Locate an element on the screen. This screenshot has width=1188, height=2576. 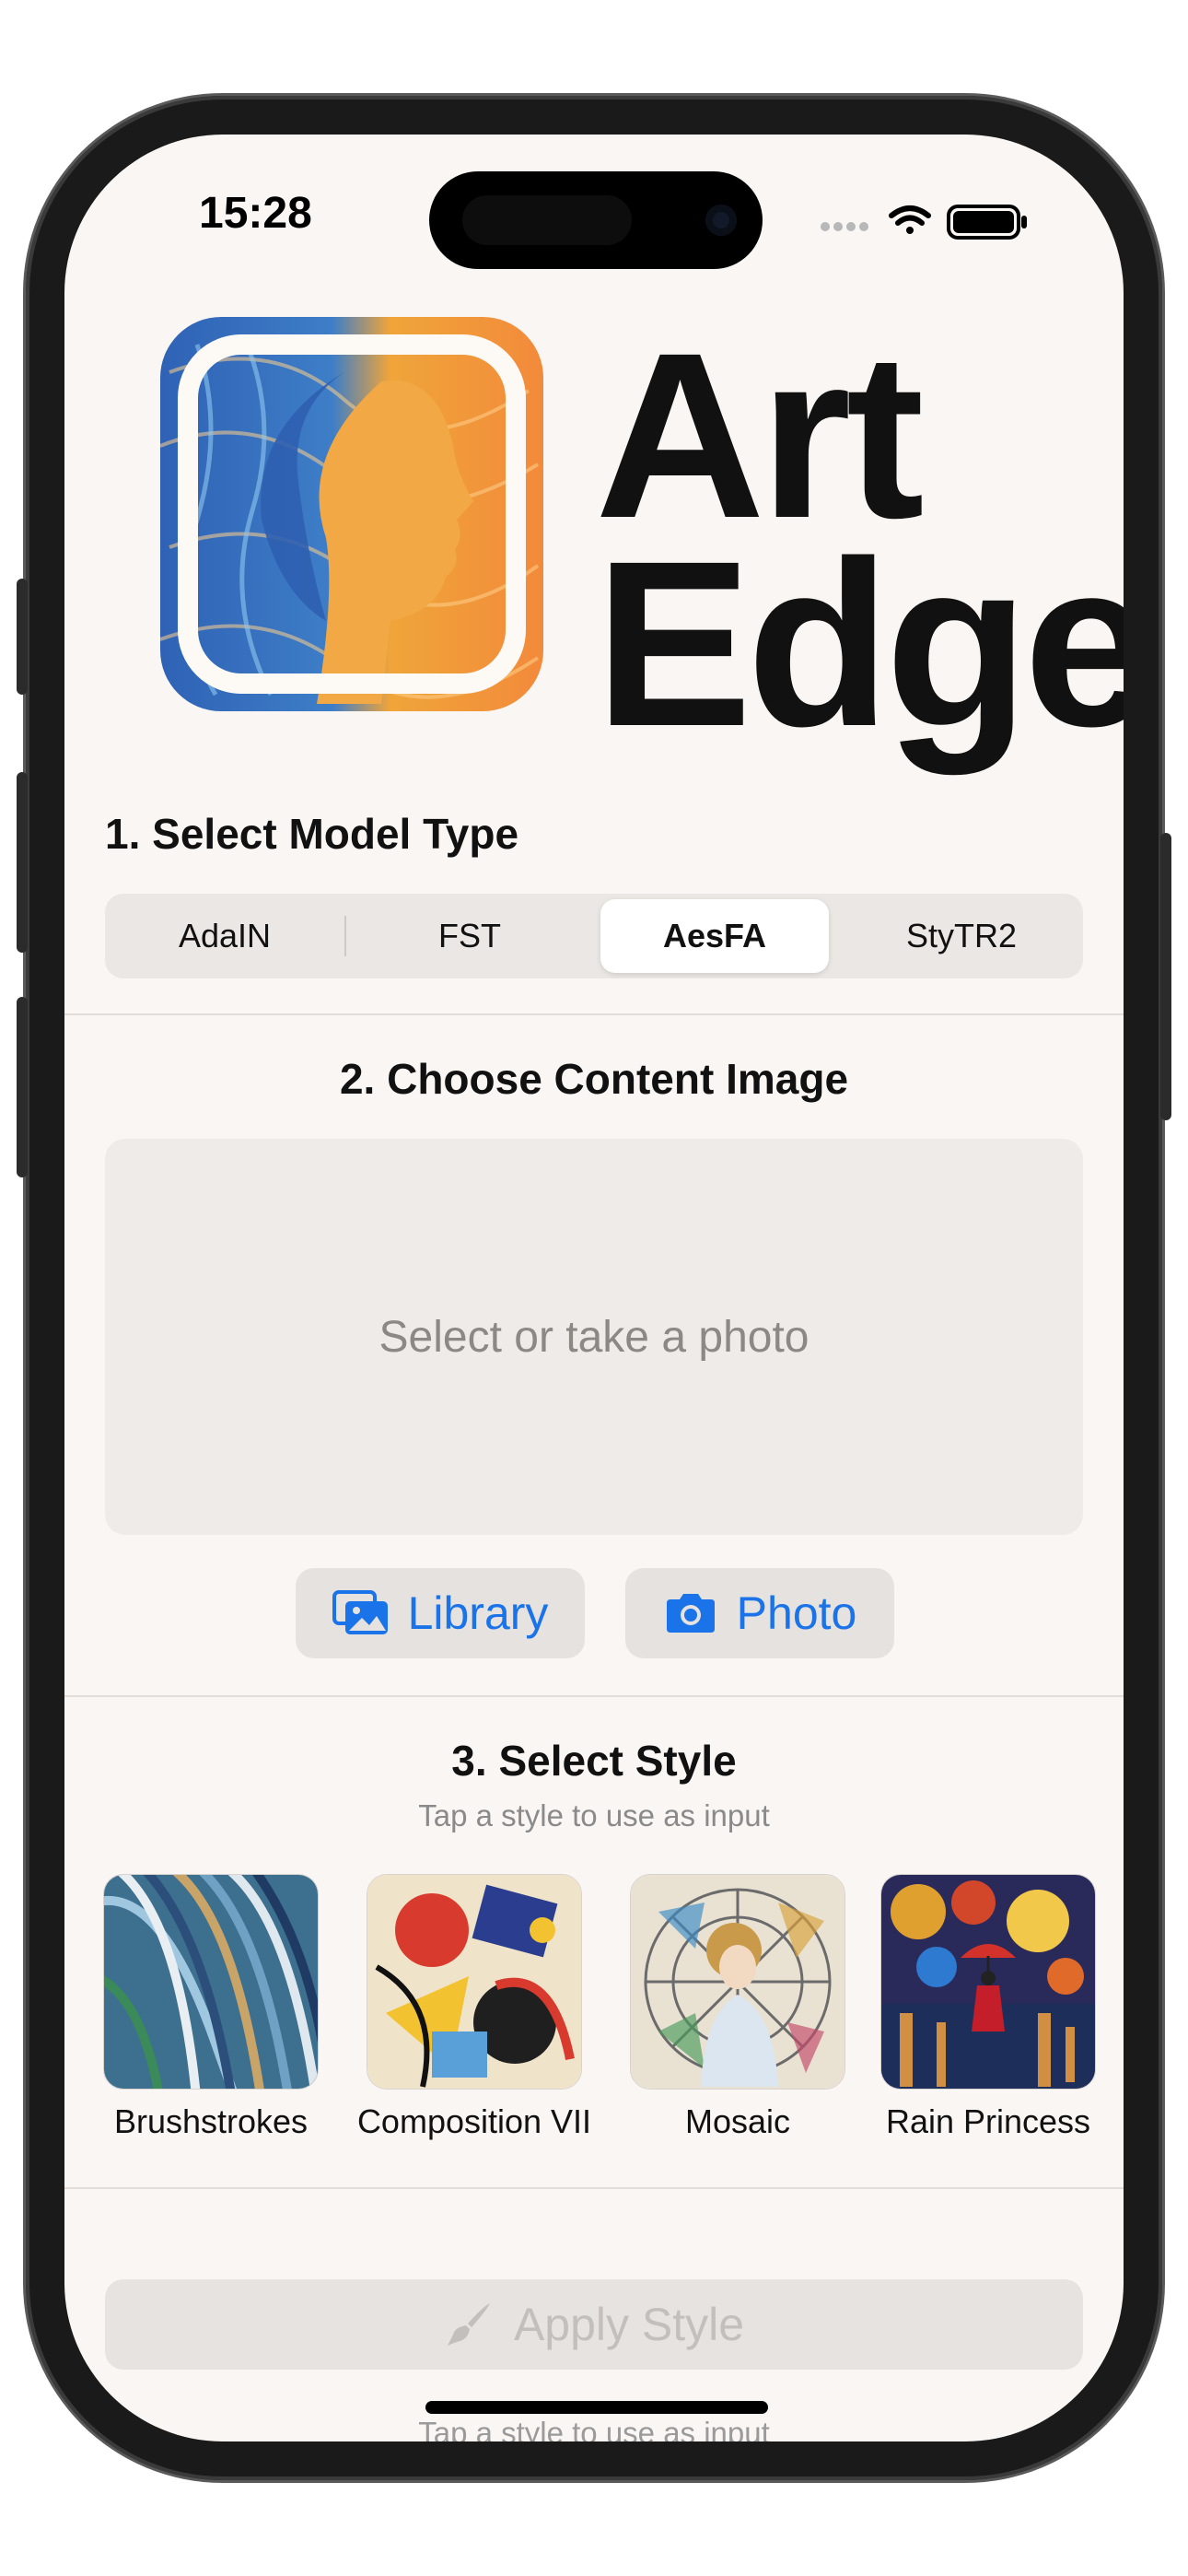
library-label: Library is located at coordinates (478, 1613).